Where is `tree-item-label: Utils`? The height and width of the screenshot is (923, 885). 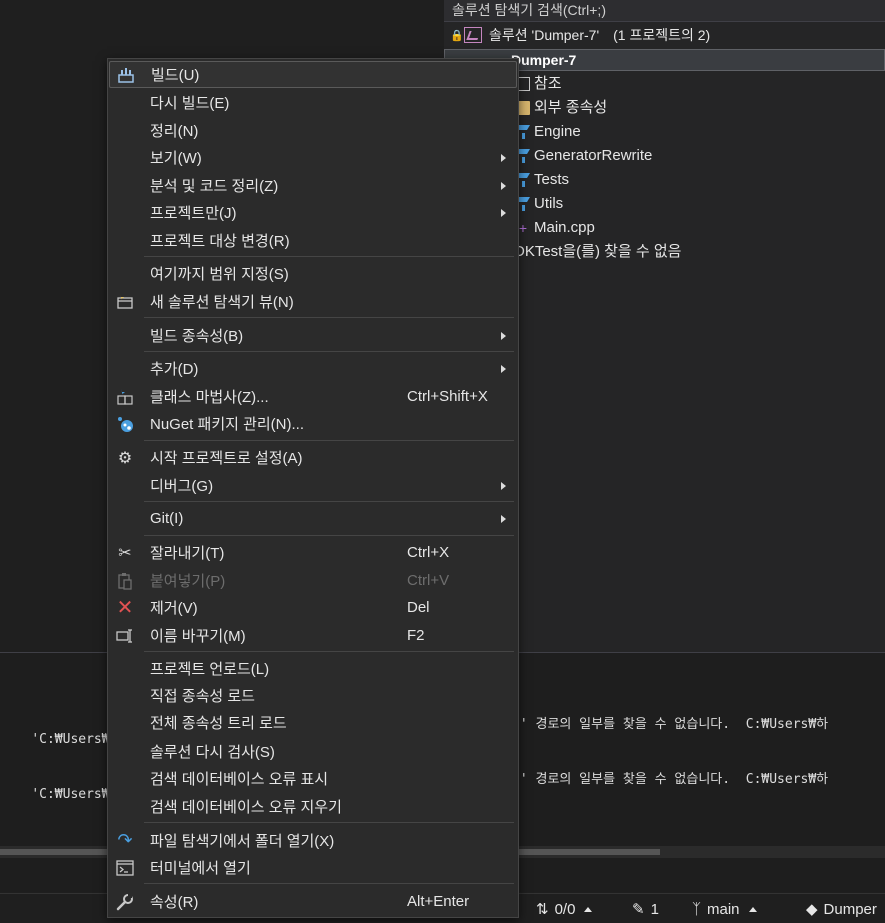 tree-item-label: Utils is located at coordinates (549, 203).